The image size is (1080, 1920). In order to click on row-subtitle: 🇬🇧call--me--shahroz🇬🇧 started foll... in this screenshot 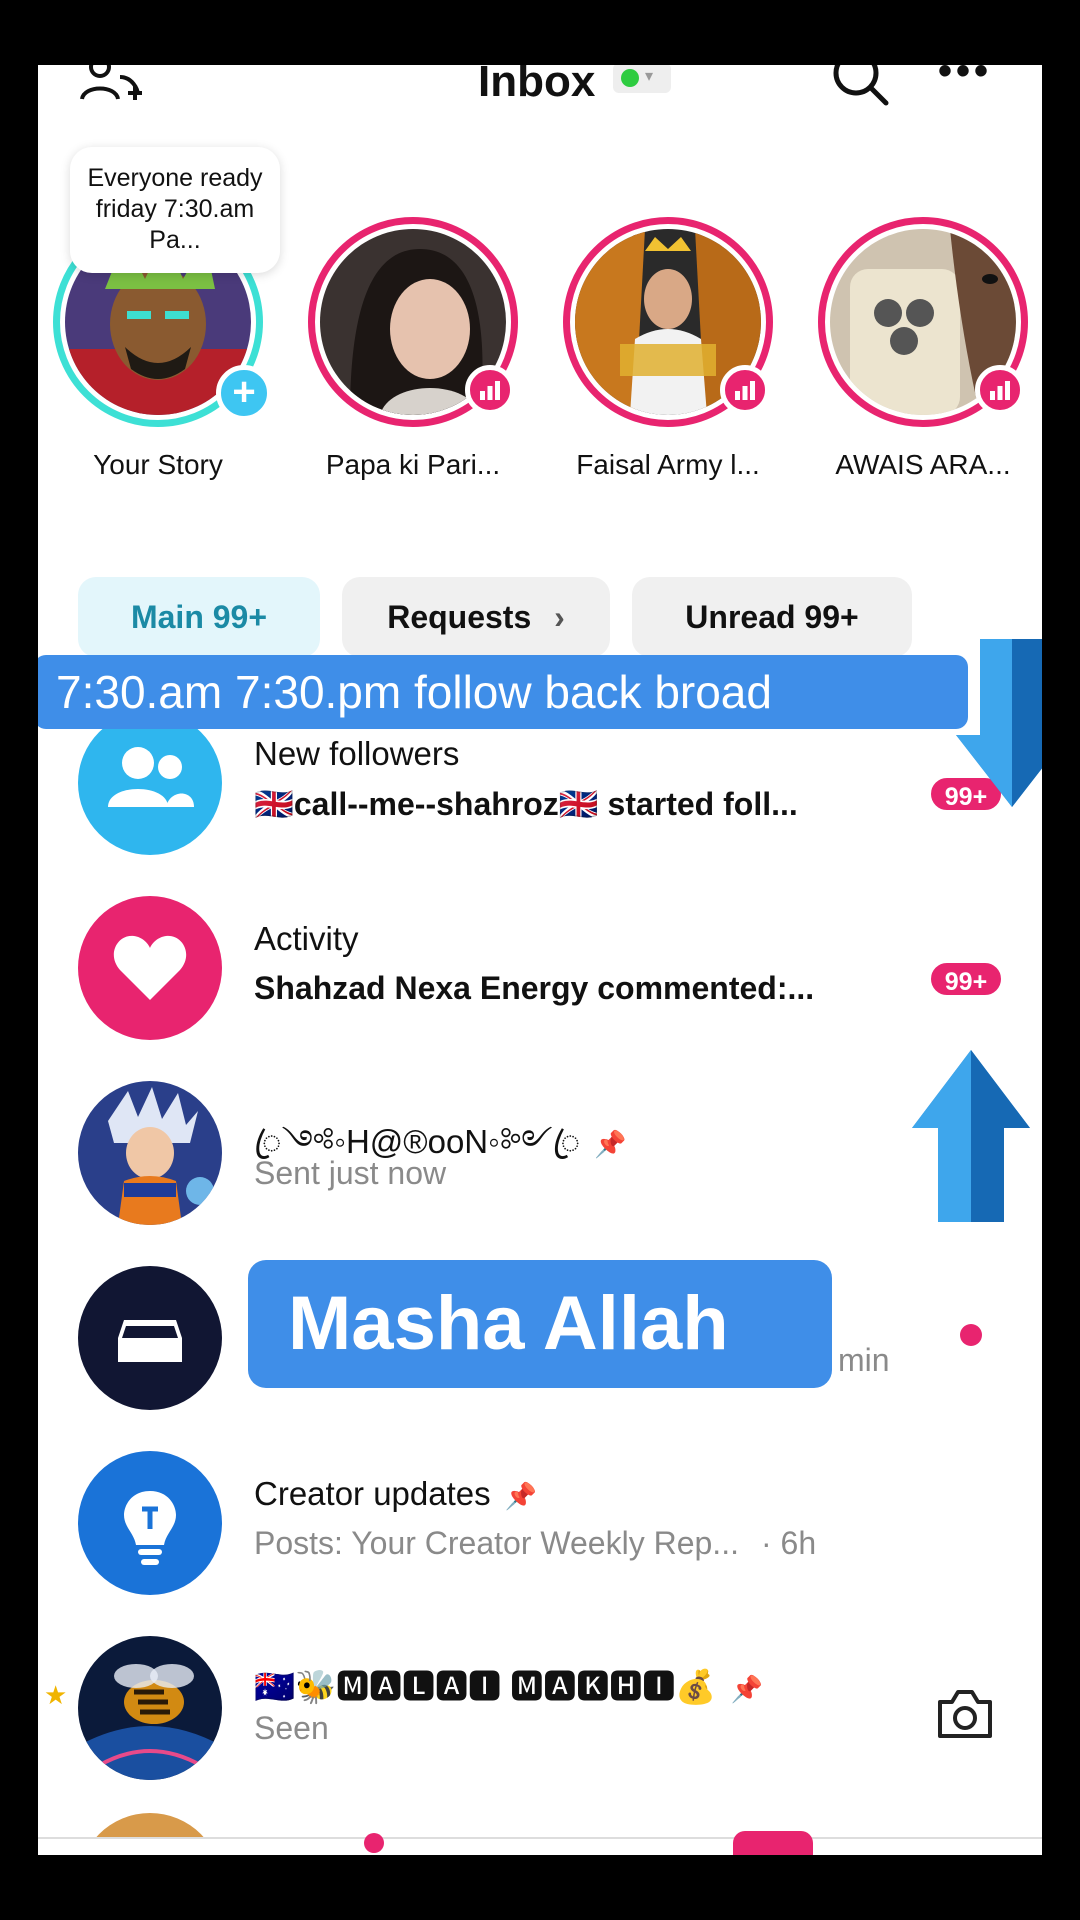, I will do `click(526, 804)`.